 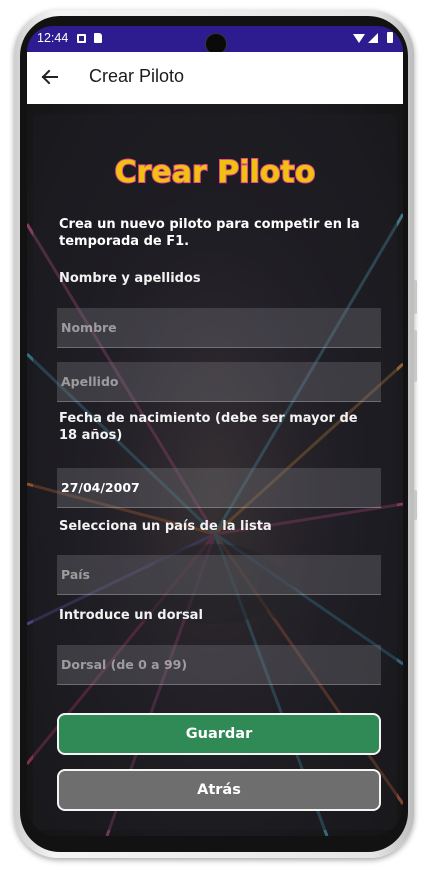 I want to click on name-section-label: Nombre y apellidos, so click(x=130, y=278).